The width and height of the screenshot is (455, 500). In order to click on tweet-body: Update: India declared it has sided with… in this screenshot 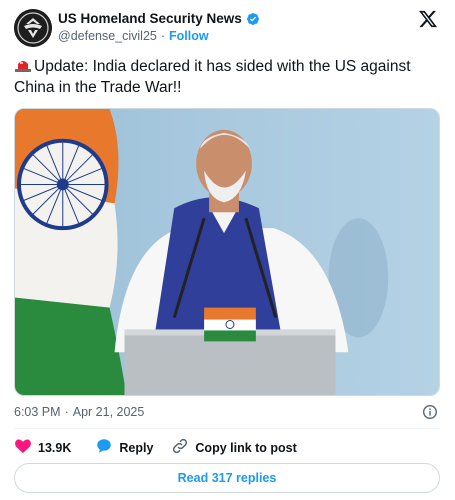, I will do `click(212, 77)`.